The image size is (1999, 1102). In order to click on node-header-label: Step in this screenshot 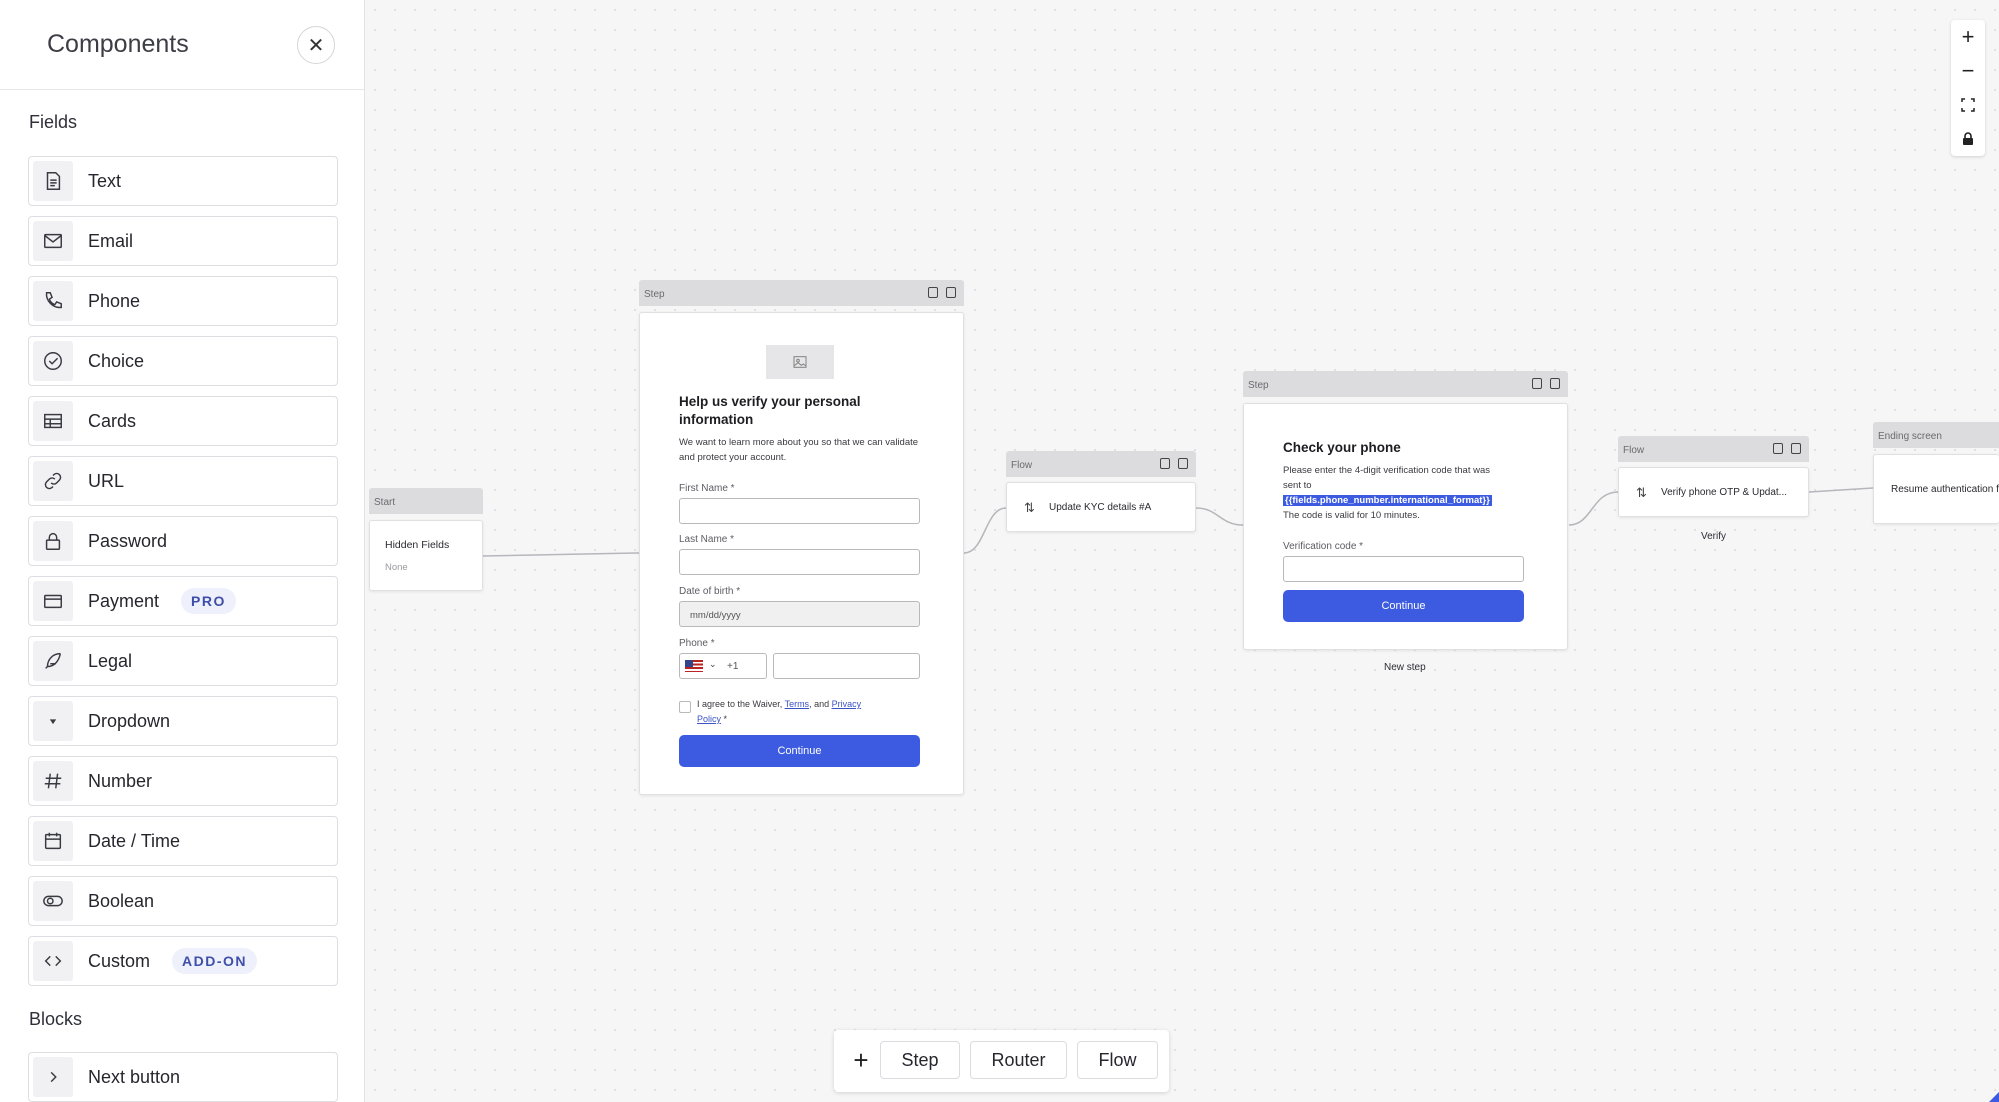, I will do `click(654, 294)`.